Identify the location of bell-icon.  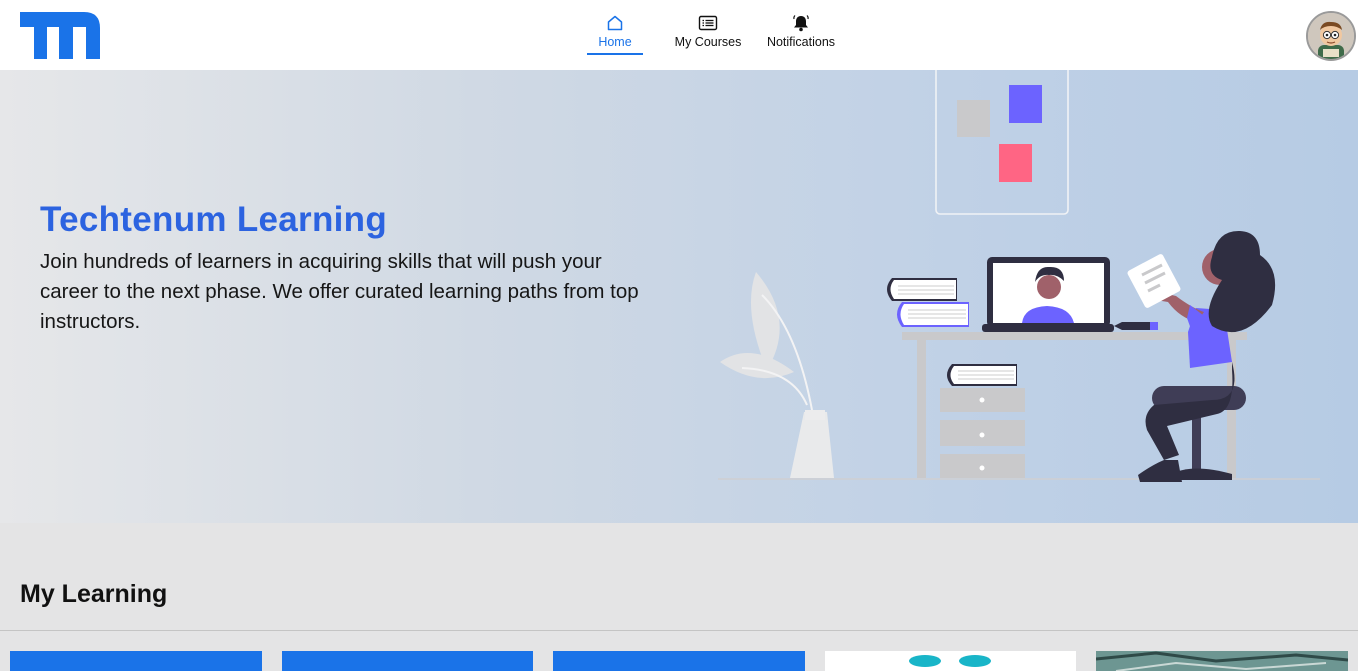
(801, 23).